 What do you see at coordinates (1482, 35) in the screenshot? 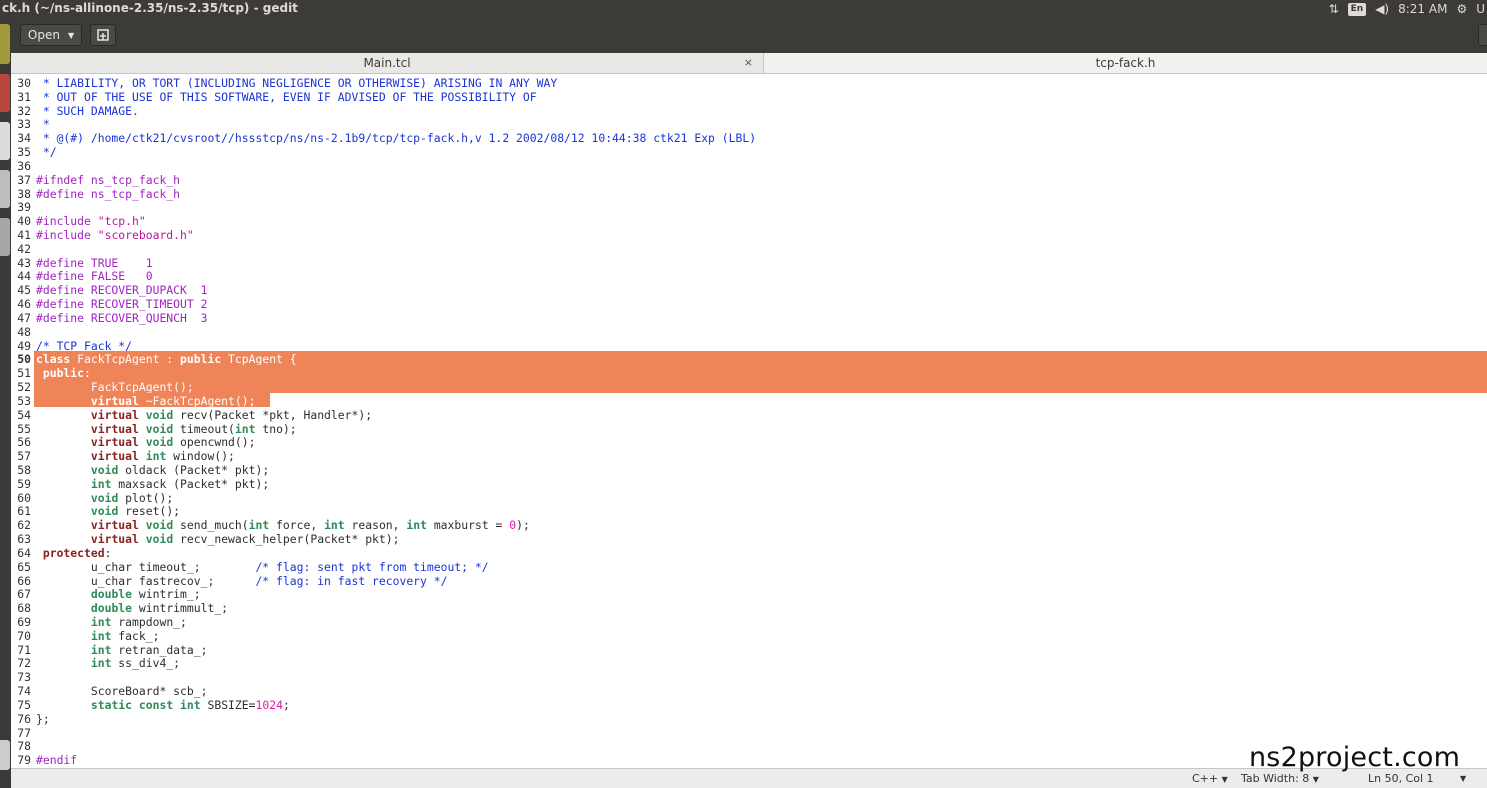
I see `window-menu-button` at bounding box center [1482, 35].